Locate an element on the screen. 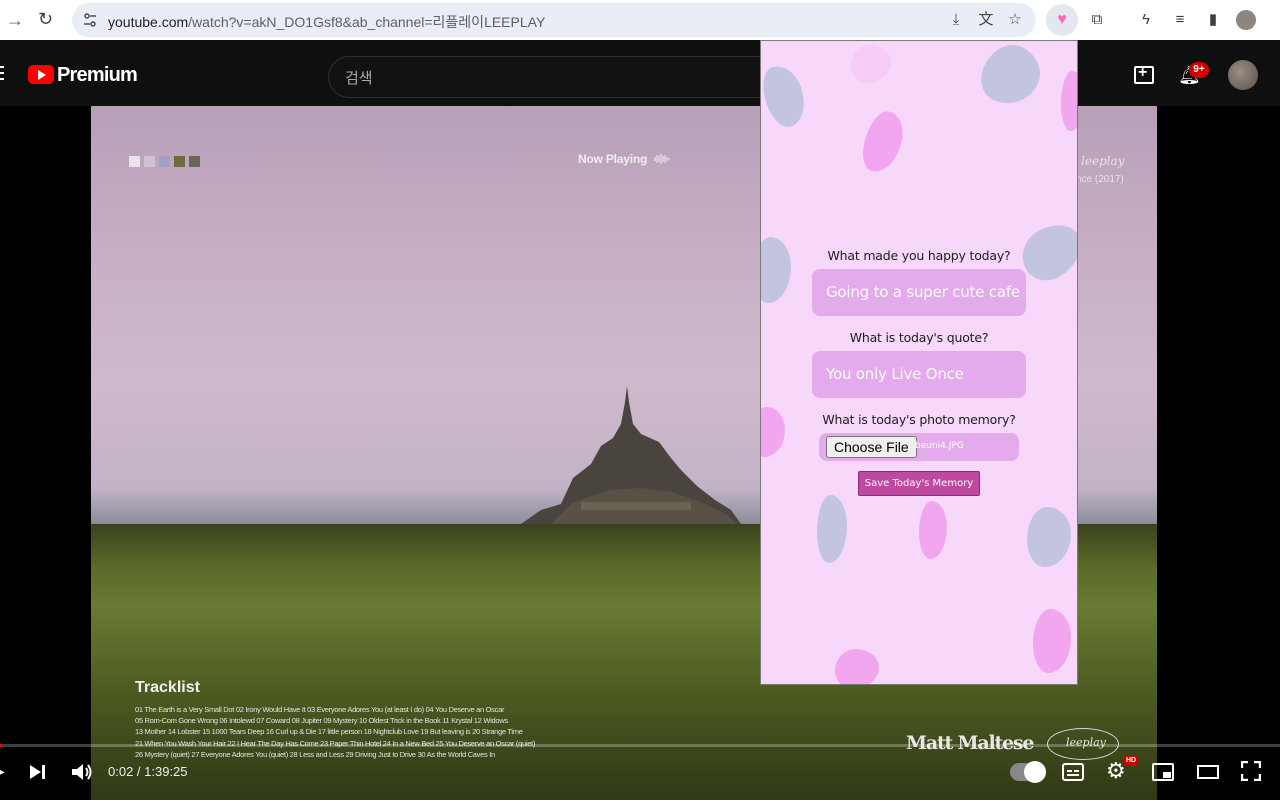 This screenshot has width=1280, height=800. browser-profile-avatar is located at coordinates (1246, 20).